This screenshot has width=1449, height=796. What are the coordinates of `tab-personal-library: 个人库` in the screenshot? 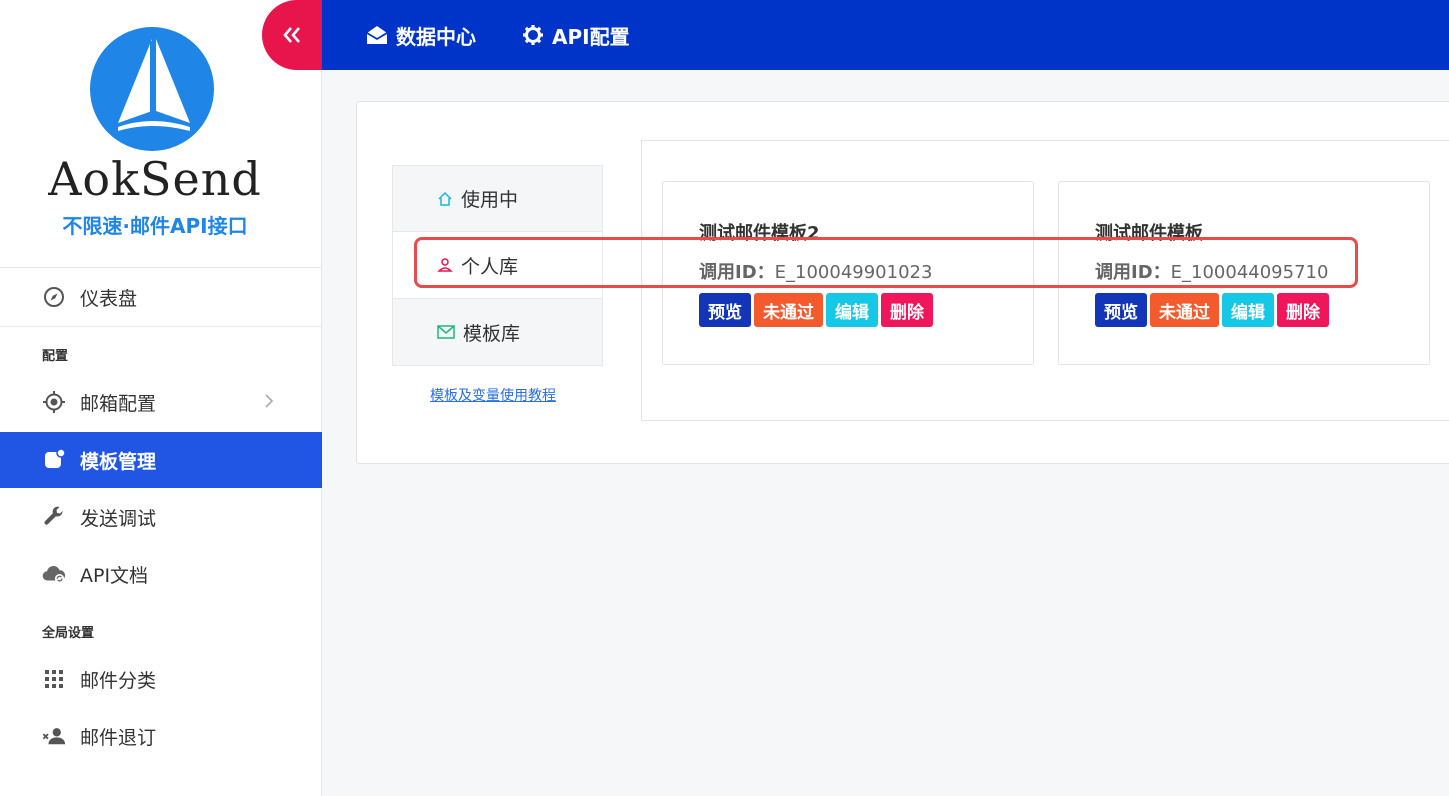 It's located at (497, 265).